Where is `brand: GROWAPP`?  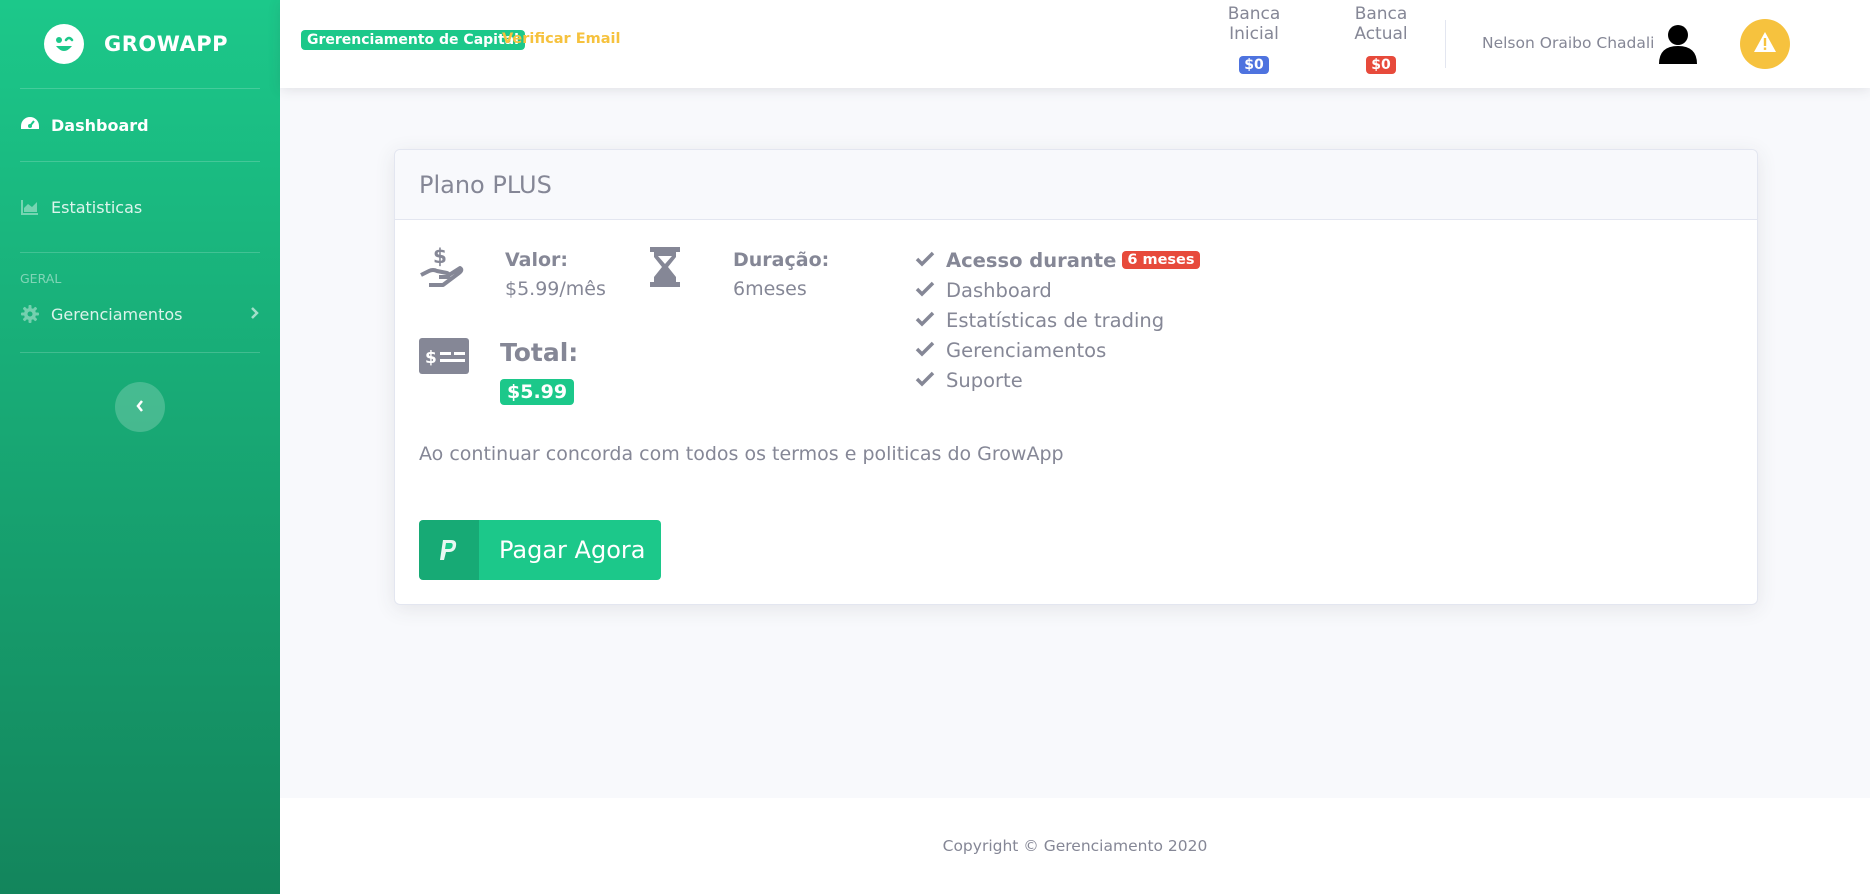
brand: GROWAPP is located at coordinates (140, 44).